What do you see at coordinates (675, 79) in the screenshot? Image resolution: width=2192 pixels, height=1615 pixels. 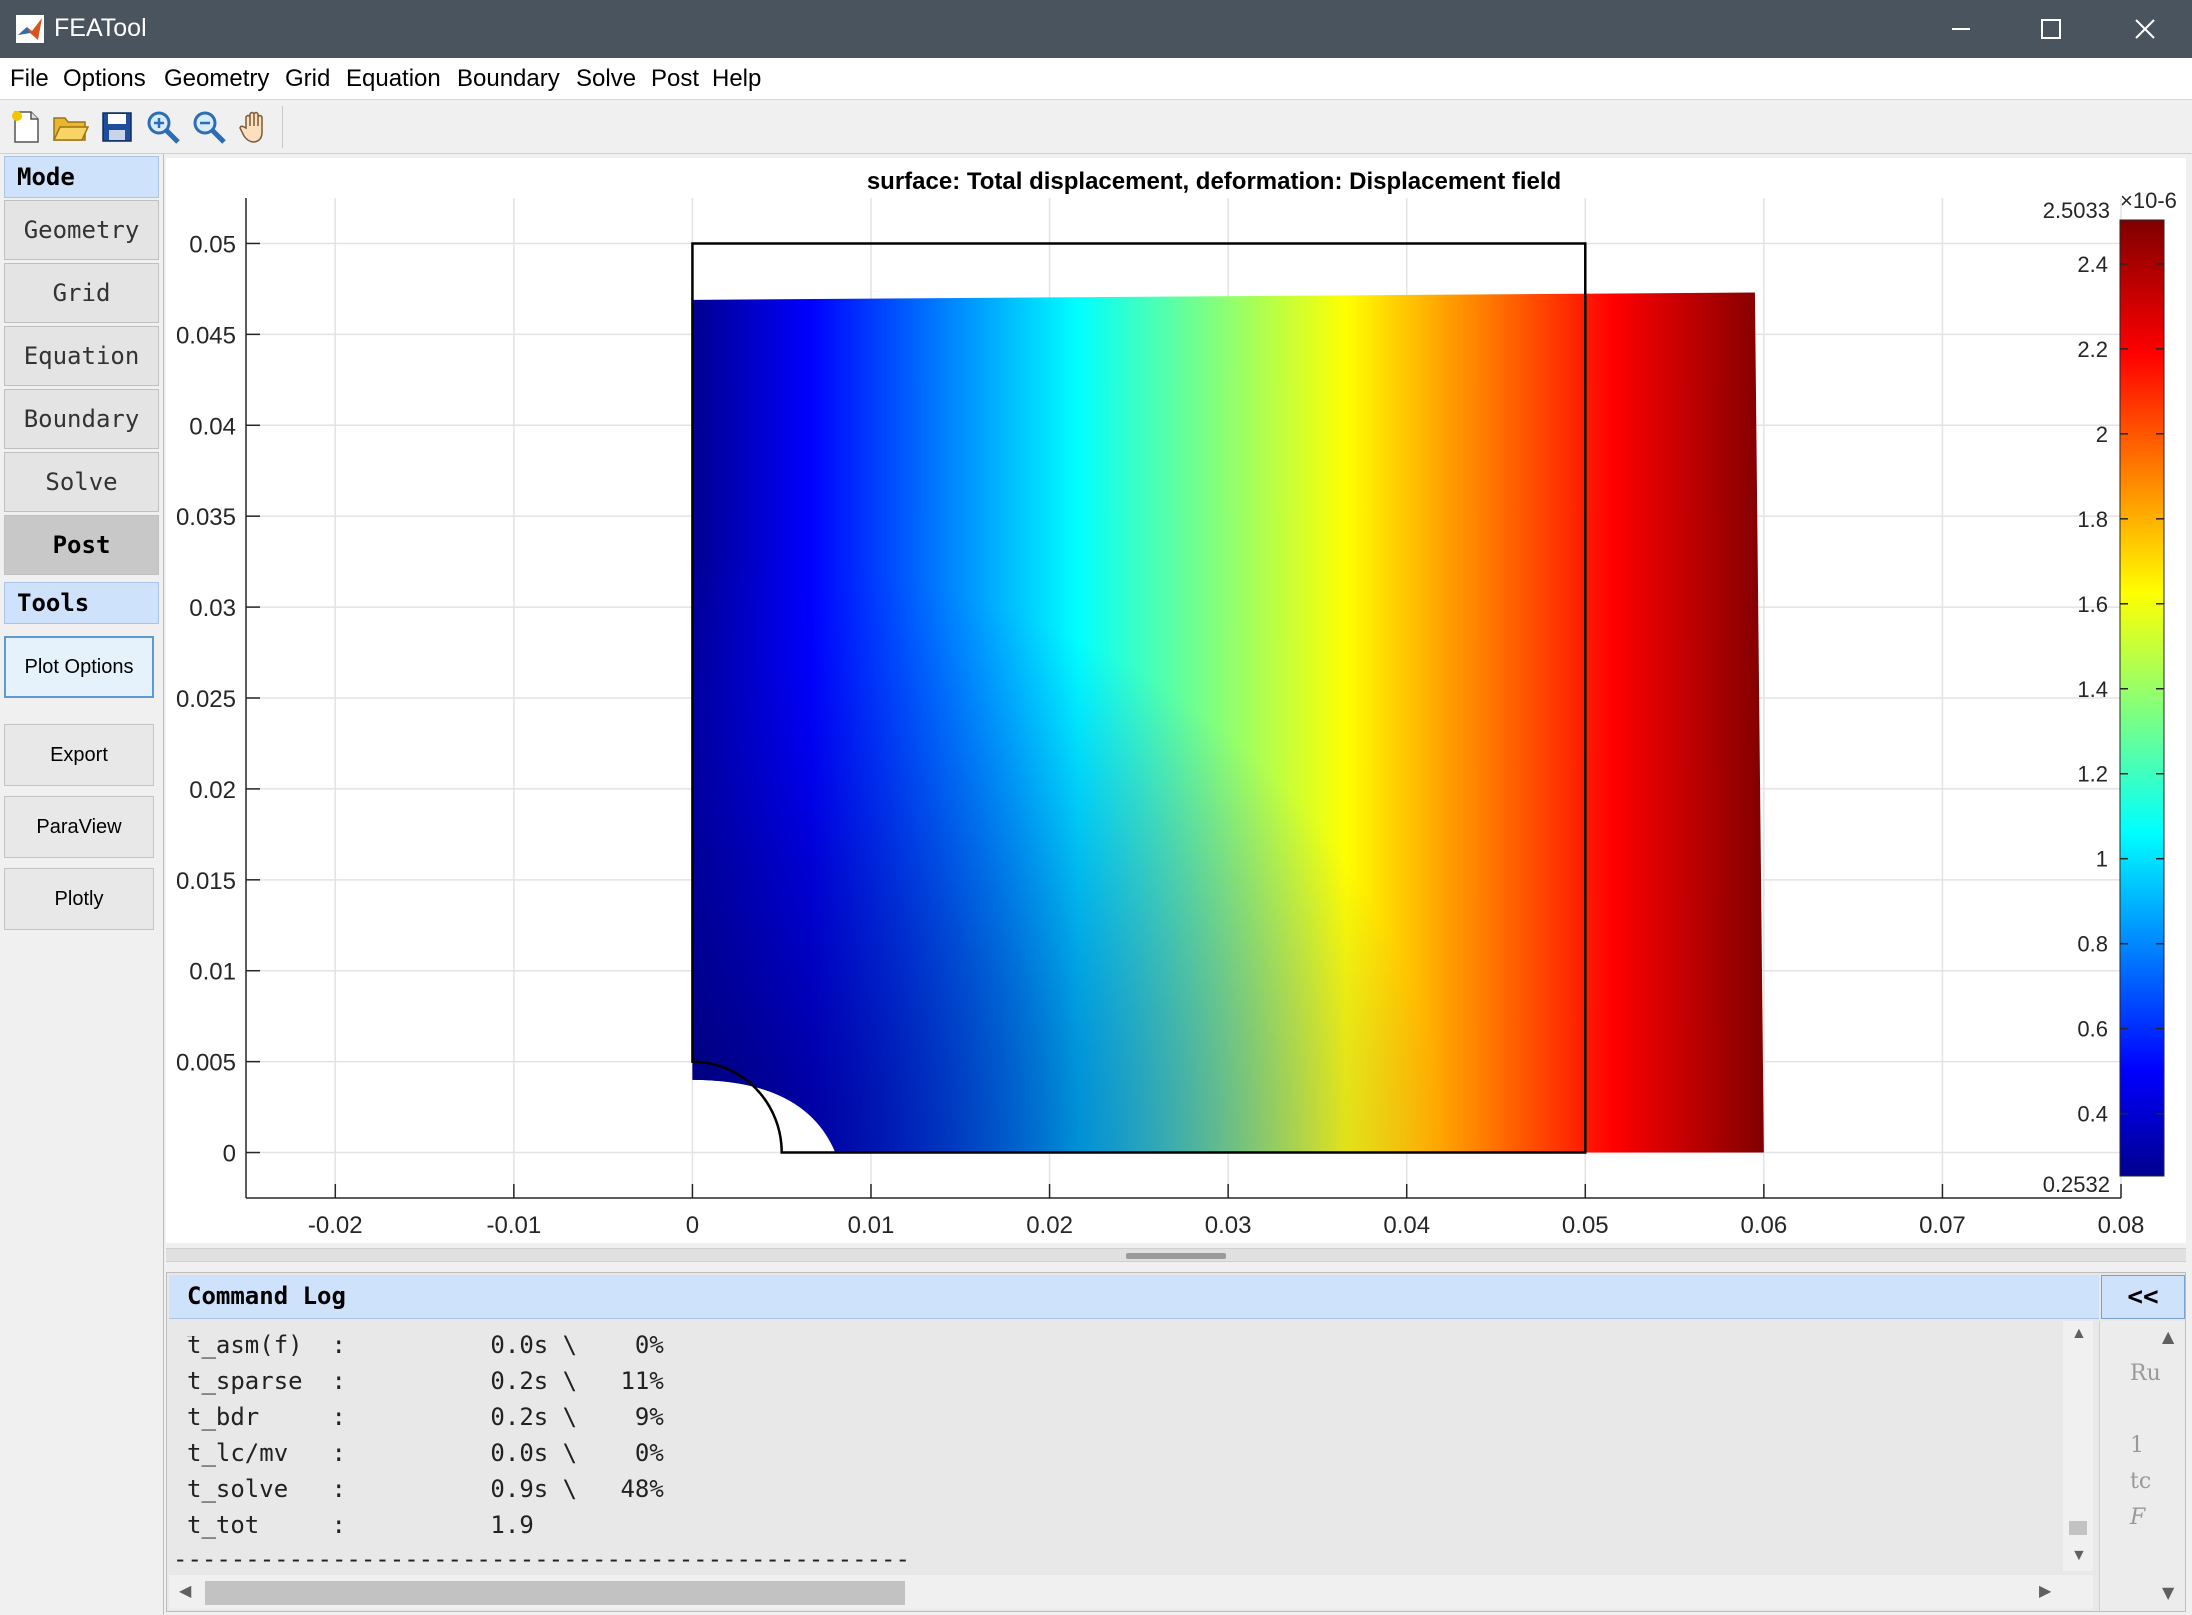 I see `menu-post: Post` at bounding box center [675, 79].